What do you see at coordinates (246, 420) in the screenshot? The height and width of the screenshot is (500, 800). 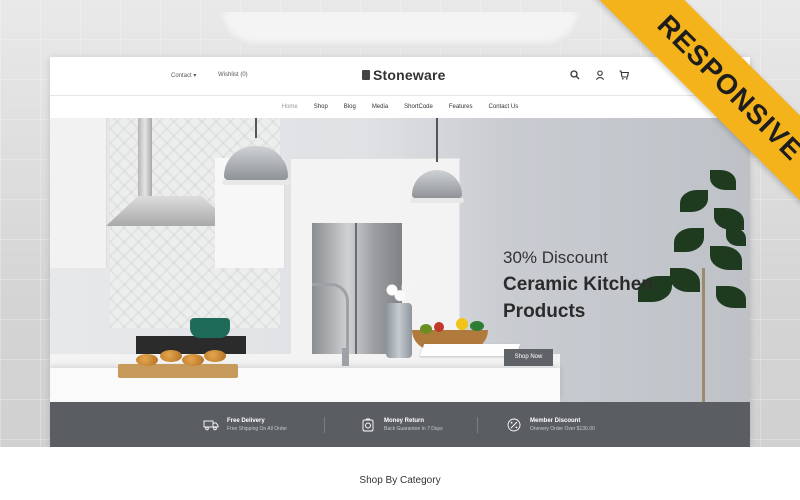 I see `feature-title: Free Delivery` at bounding box center [246, 420].